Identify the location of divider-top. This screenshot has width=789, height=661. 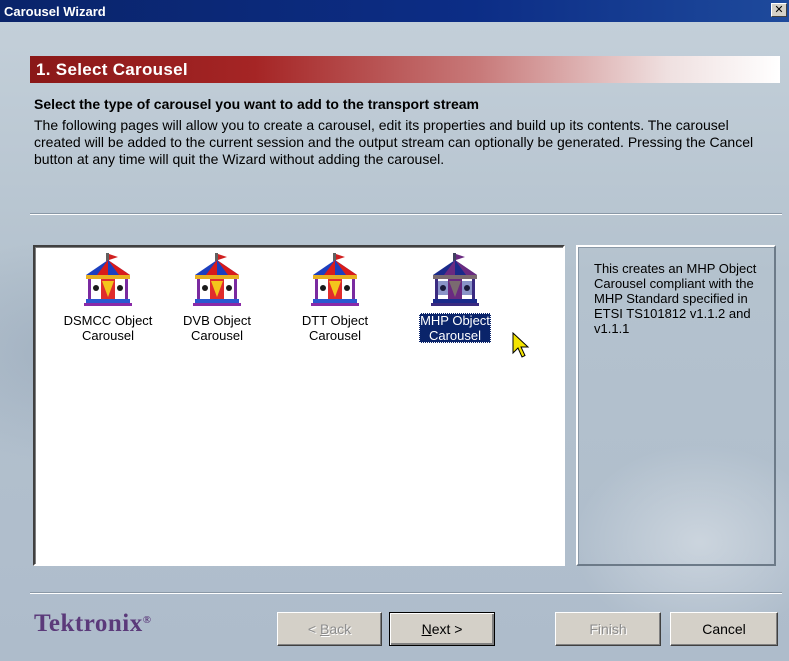
(406, 214).